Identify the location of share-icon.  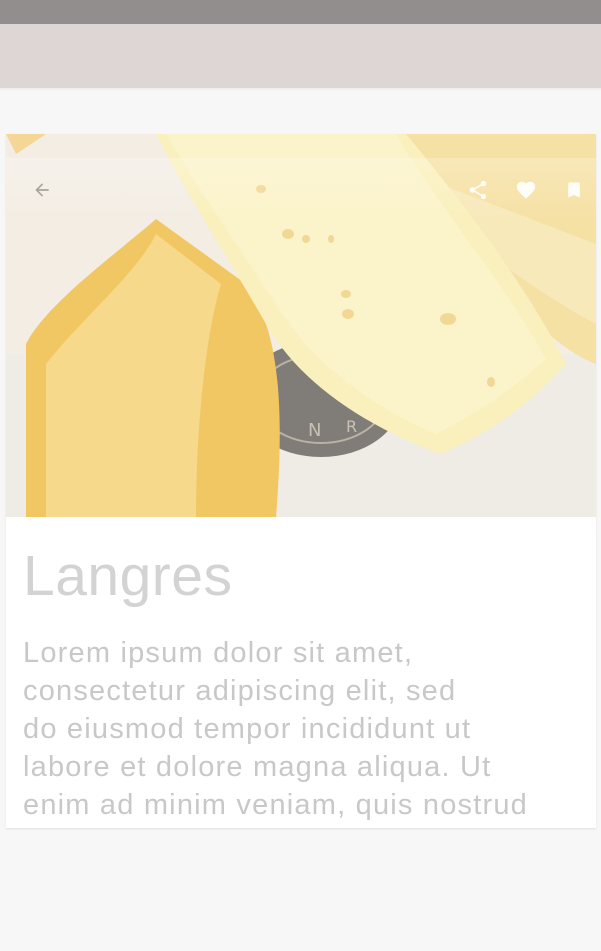
(478, 190).